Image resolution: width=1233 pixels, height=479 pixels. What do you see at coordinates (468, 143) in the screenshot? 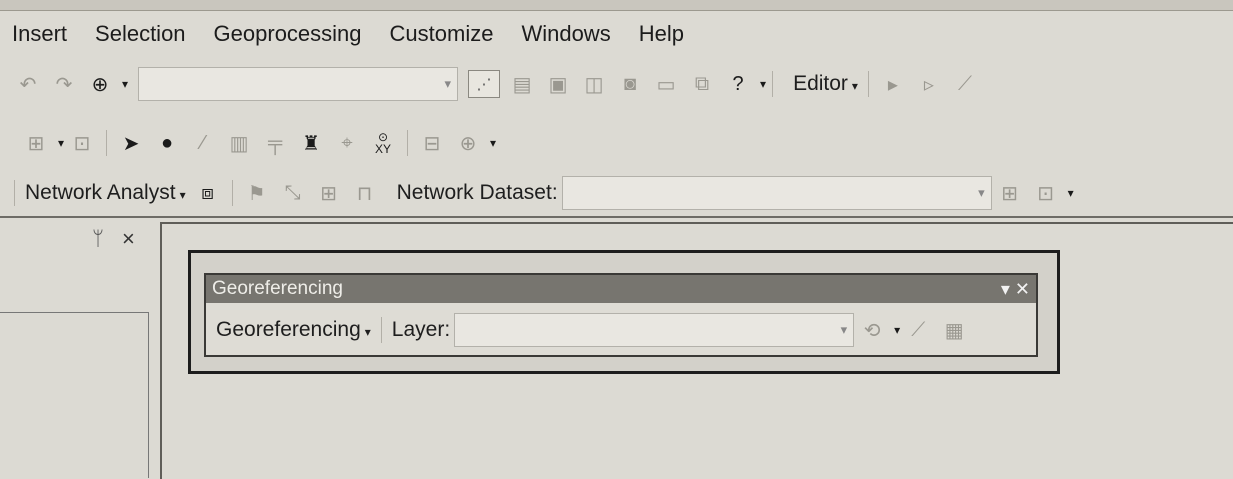
I see `create-viewer-icon: ⊕` at bounding box center [468, 143].